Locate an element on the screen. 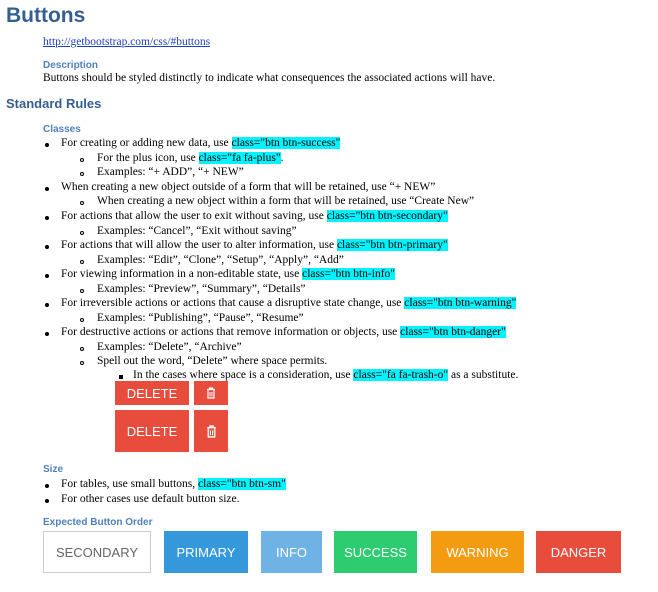 The width and height of the screenshot is (658, 592). size-rule-default: For other cases use default button size. is located at coordinates (150, 499).